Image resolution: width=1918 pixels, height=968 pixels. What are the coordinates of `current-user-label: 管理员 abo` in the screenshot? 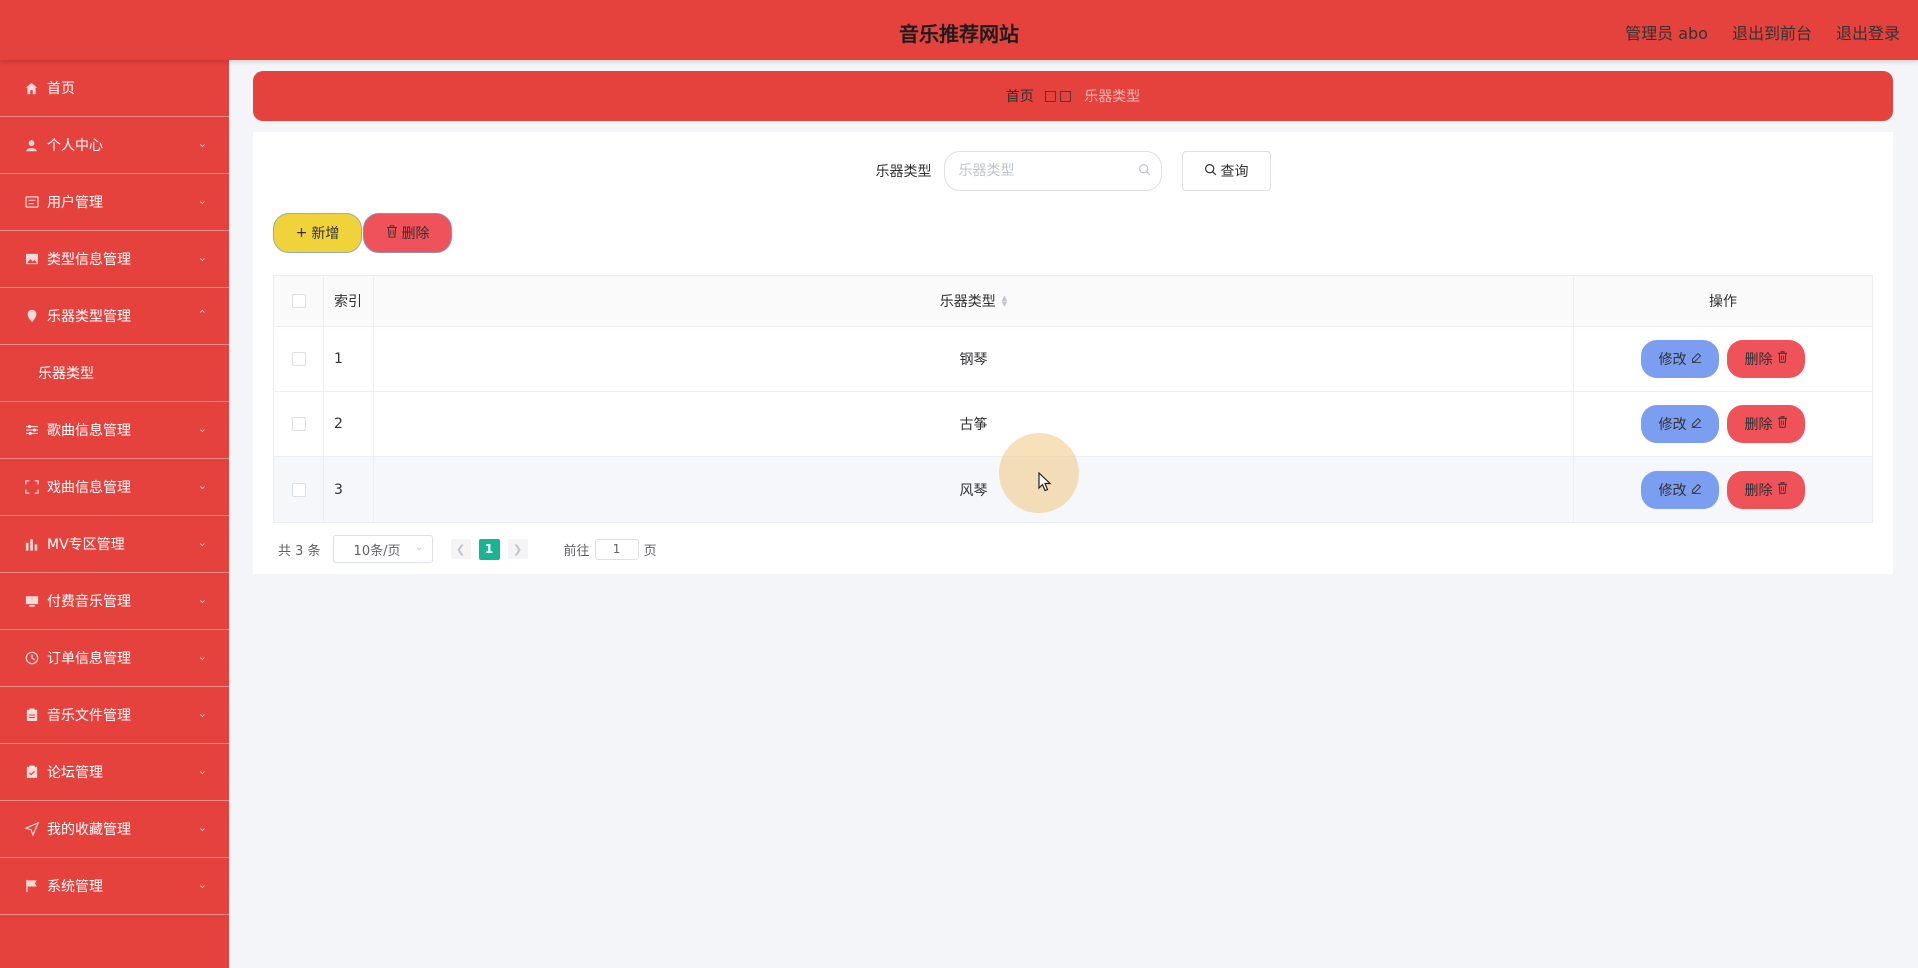 It's located at (1666, 33).